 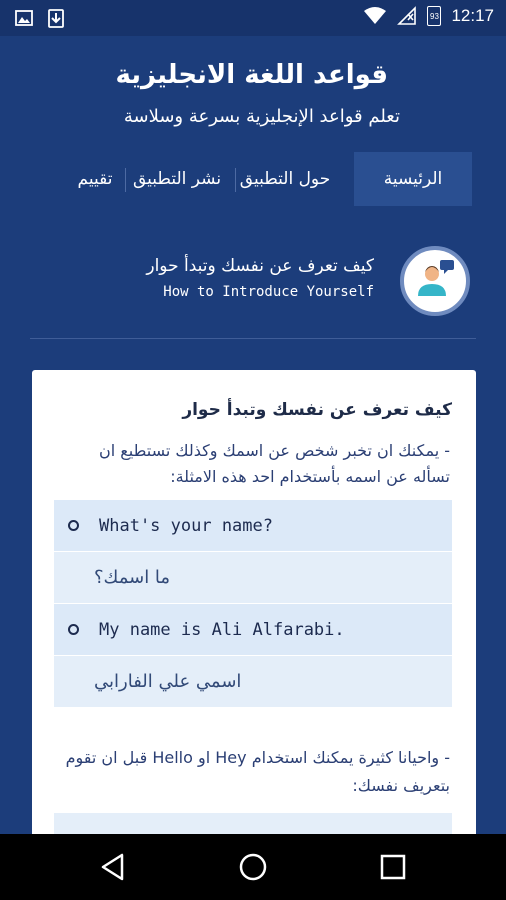 I want to click on card-title: كيف تعرف عن نفسك وتبدأ حوار, so click(x=317, y=410).